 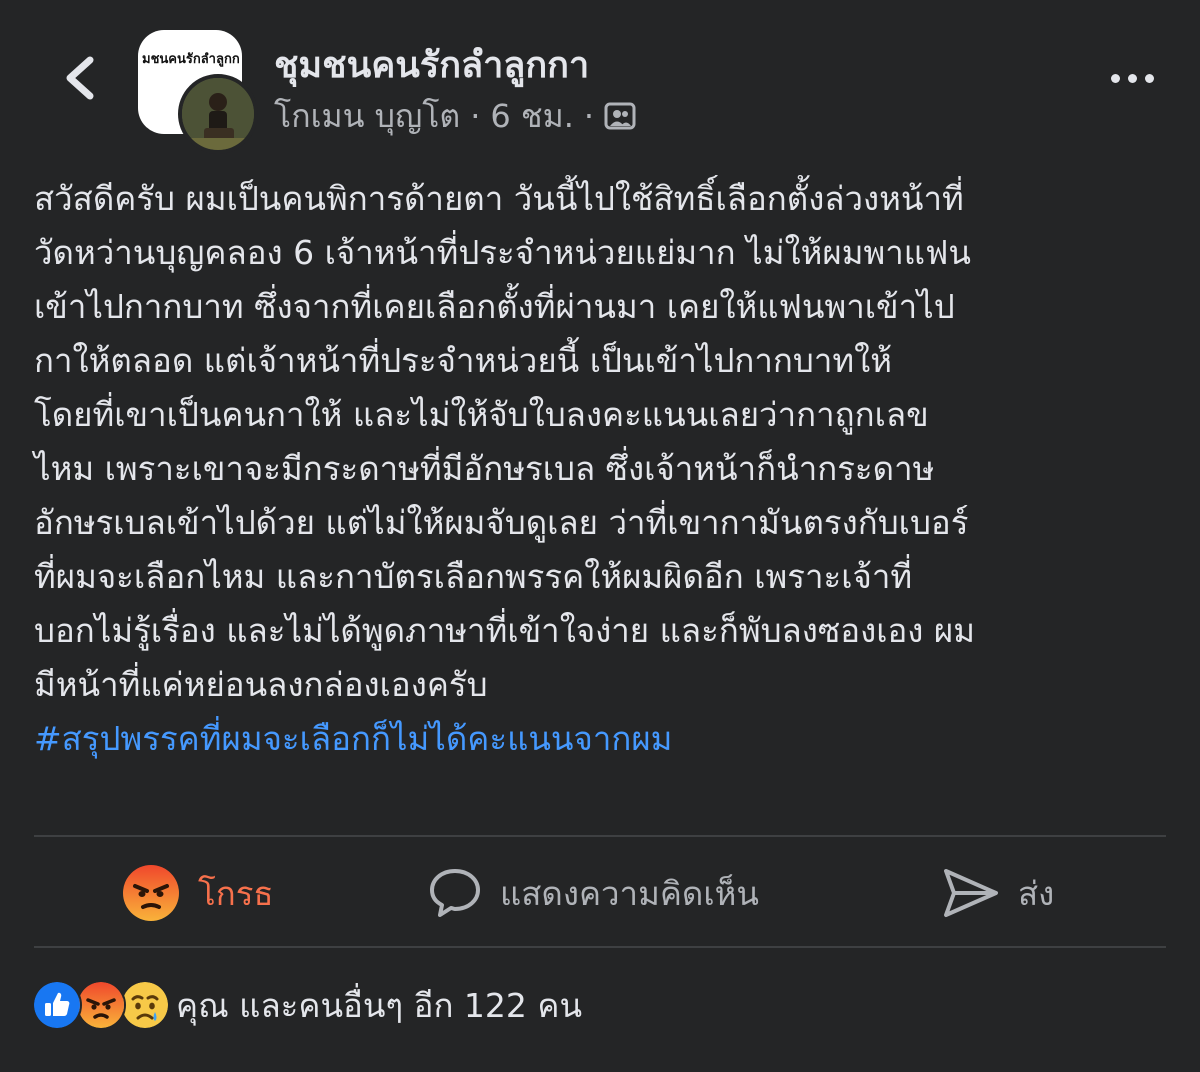 I want to click on angry-label: โกรธ, so click(x=236, y=893).